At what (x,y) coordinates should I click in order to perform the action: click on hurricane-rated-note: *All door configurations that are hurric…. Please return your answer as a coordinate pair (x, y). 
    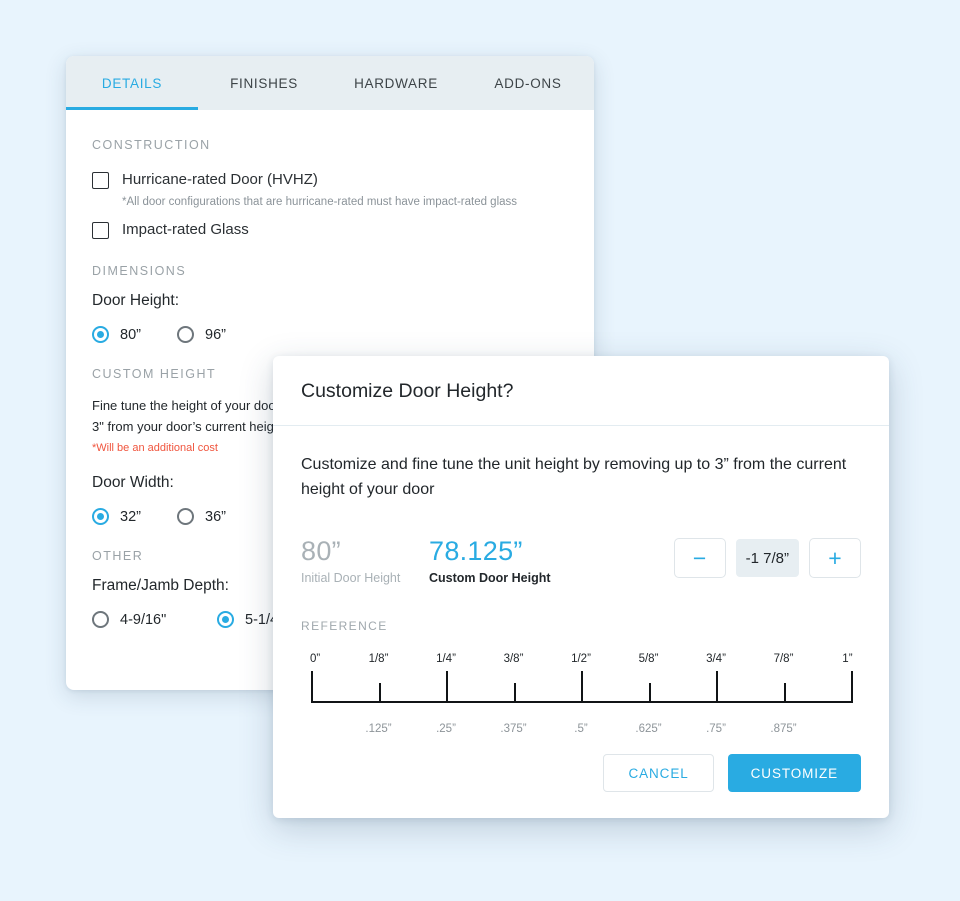
    Looking at the image, I should click on (320, 202).